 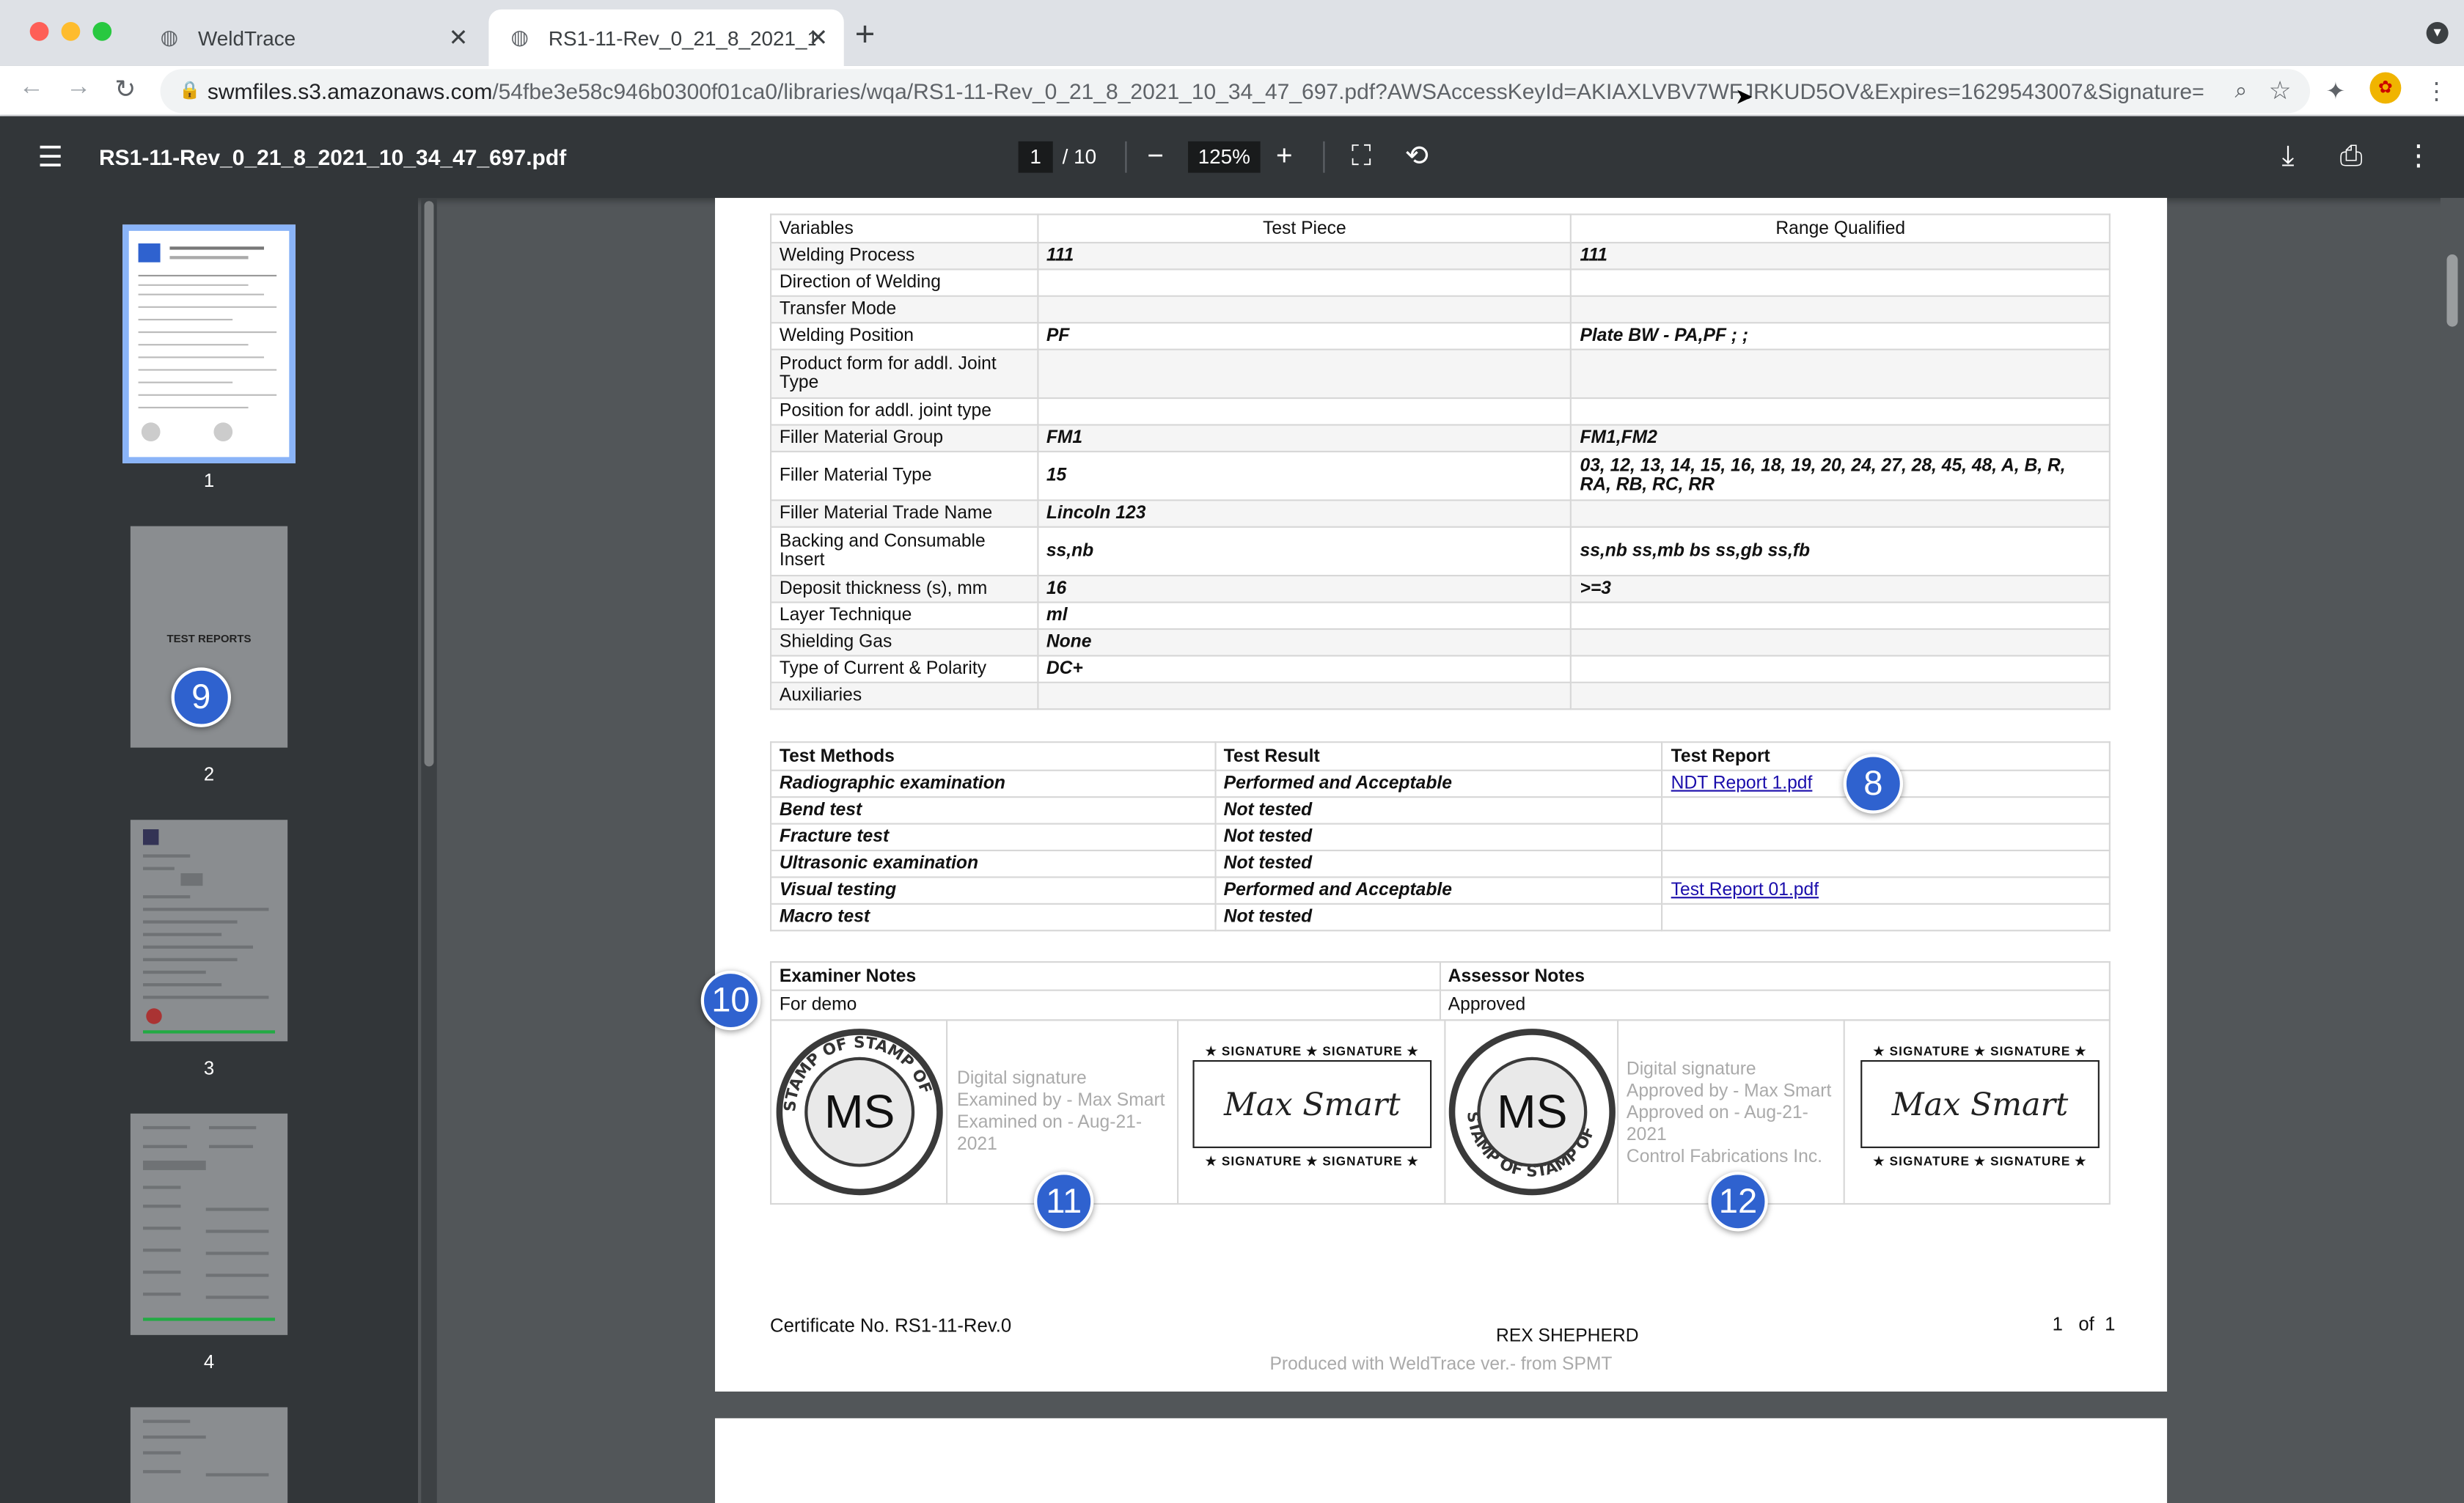 What do you see at coordinates (1304, 589) in the screenshot?
I see `test-piece-value: 16` at bounding box center [1304, 589].